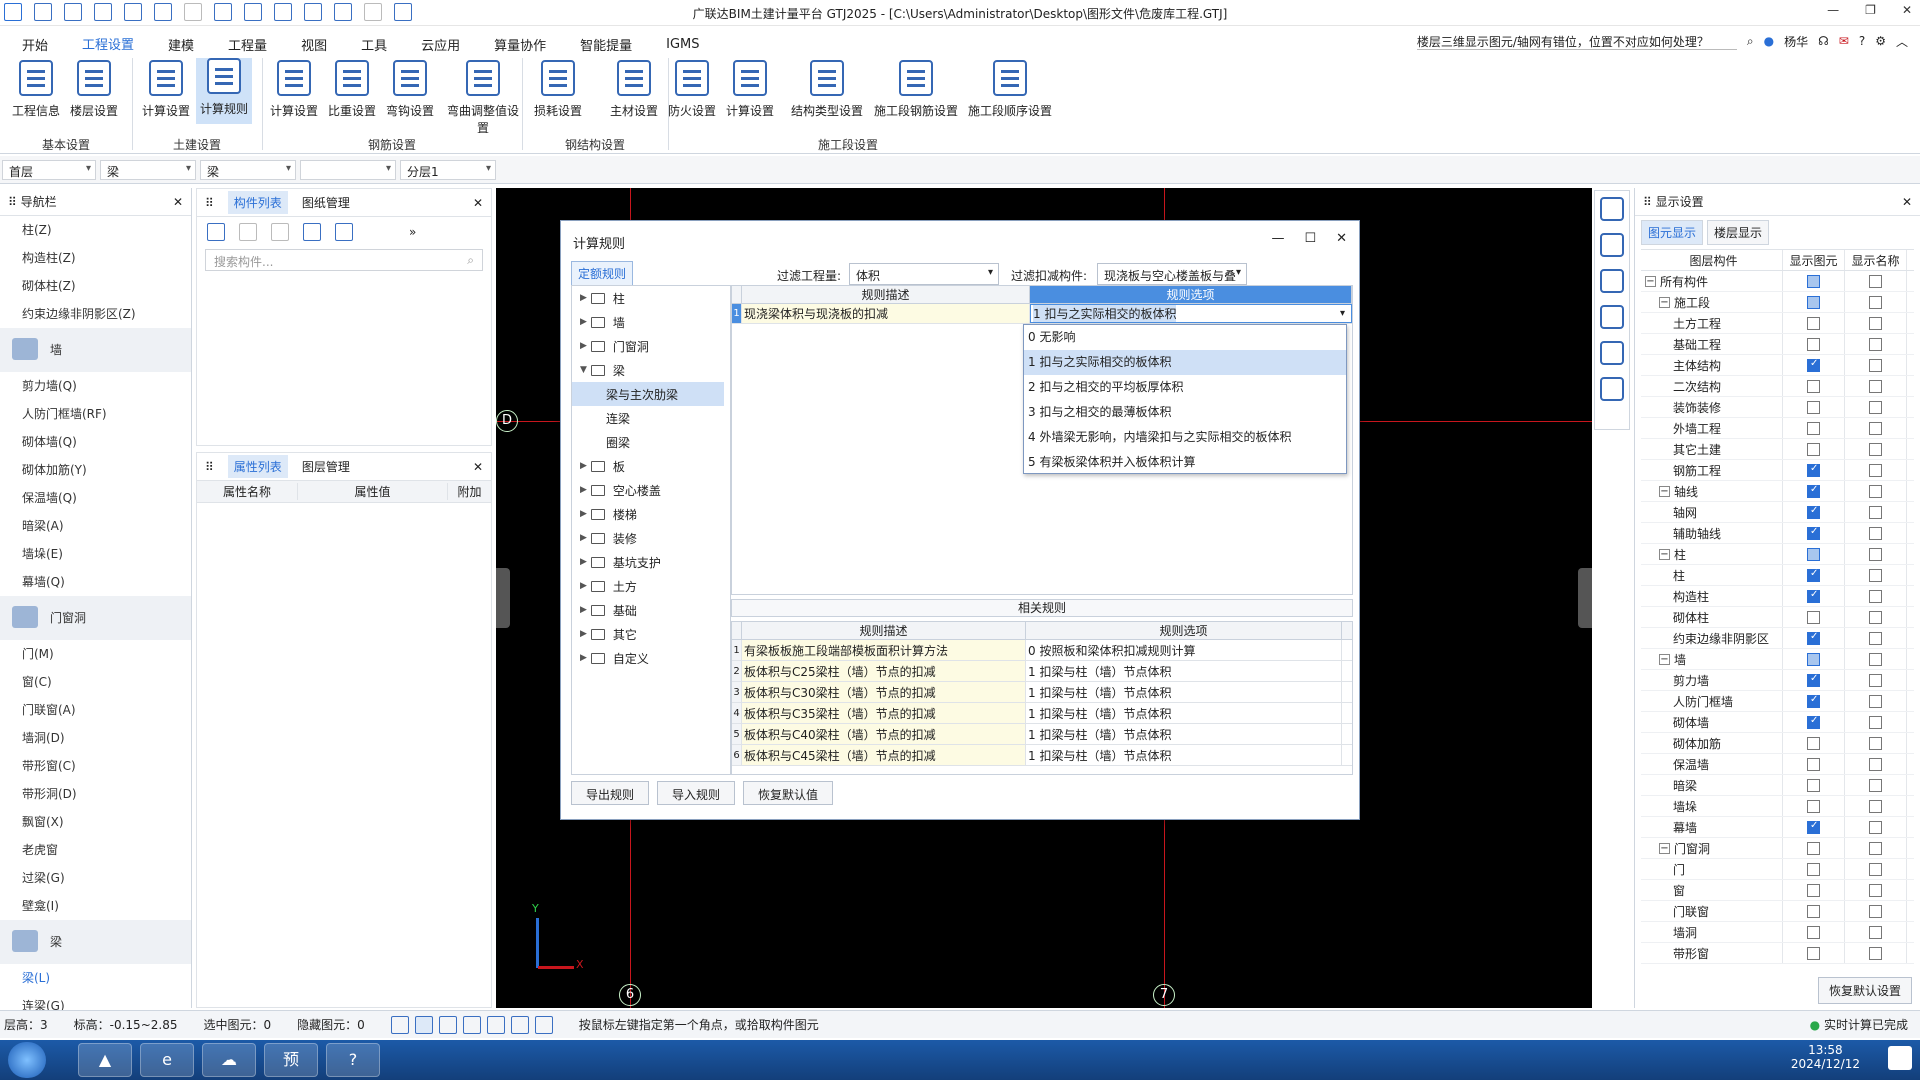 The image size is (1920, 1080). I want to click on search-icon: ⌕, so click(1750, 41).